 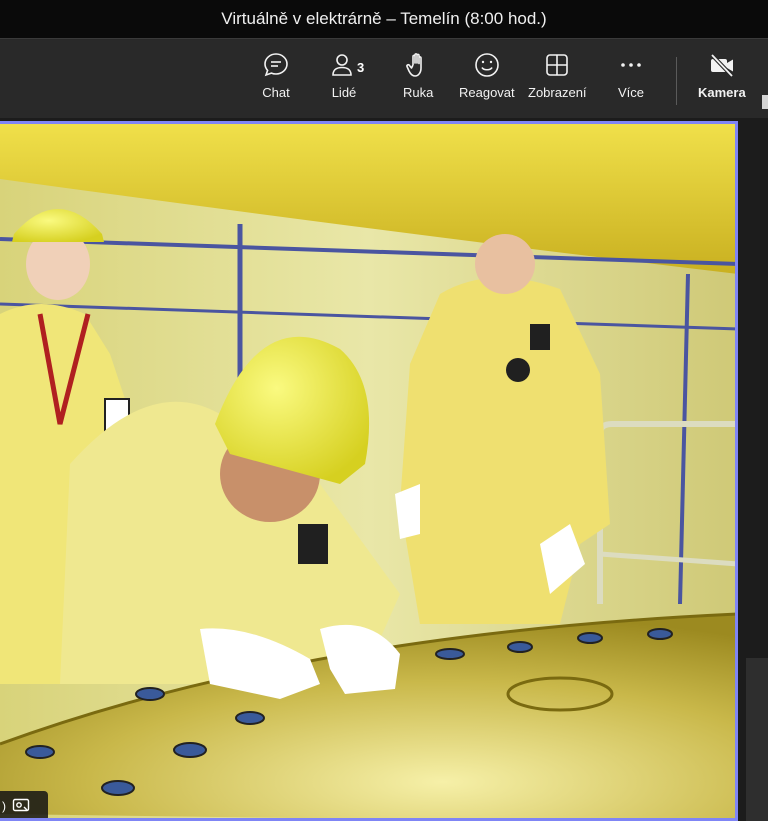 I want to click on video-overlay-controls: ), so click(x=24, y=804).